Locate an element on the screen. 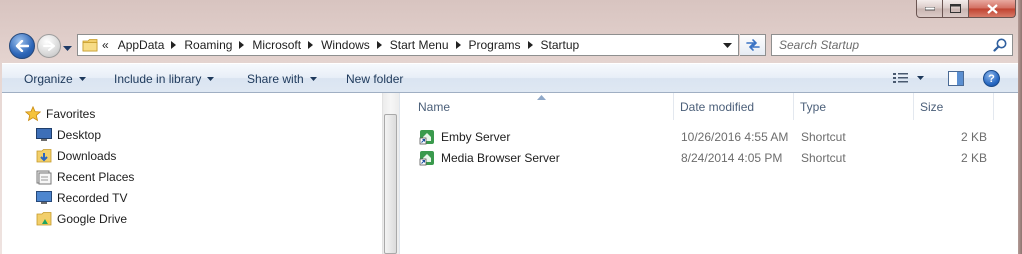  star-icon is located at coordinates (33, 114).